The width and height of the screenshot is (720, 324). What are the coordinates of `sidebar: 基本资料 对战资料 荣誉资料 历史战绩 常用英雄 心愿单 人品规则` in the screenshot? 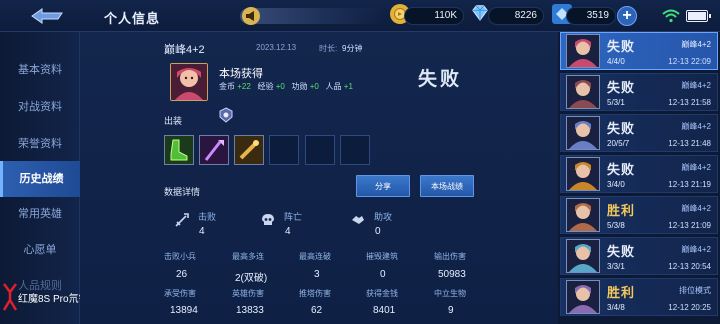 It's located at (40, 178).